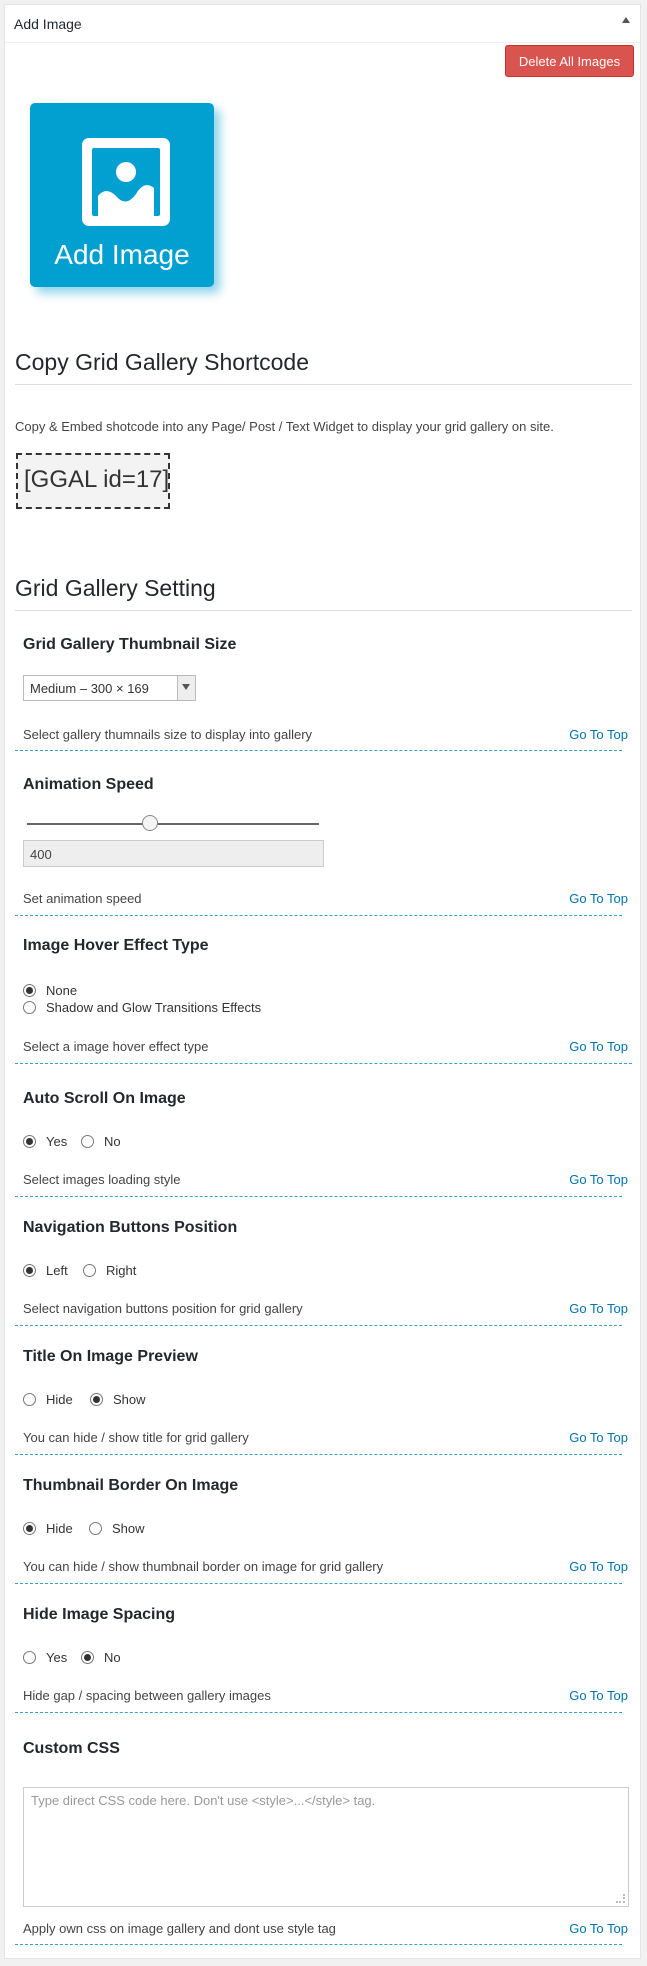 The width and height of the screenshot is (647, 1966). Describe the element at coordinates (322, 24) in the screenshot. I see `metabox-header: Add Image` at that location.